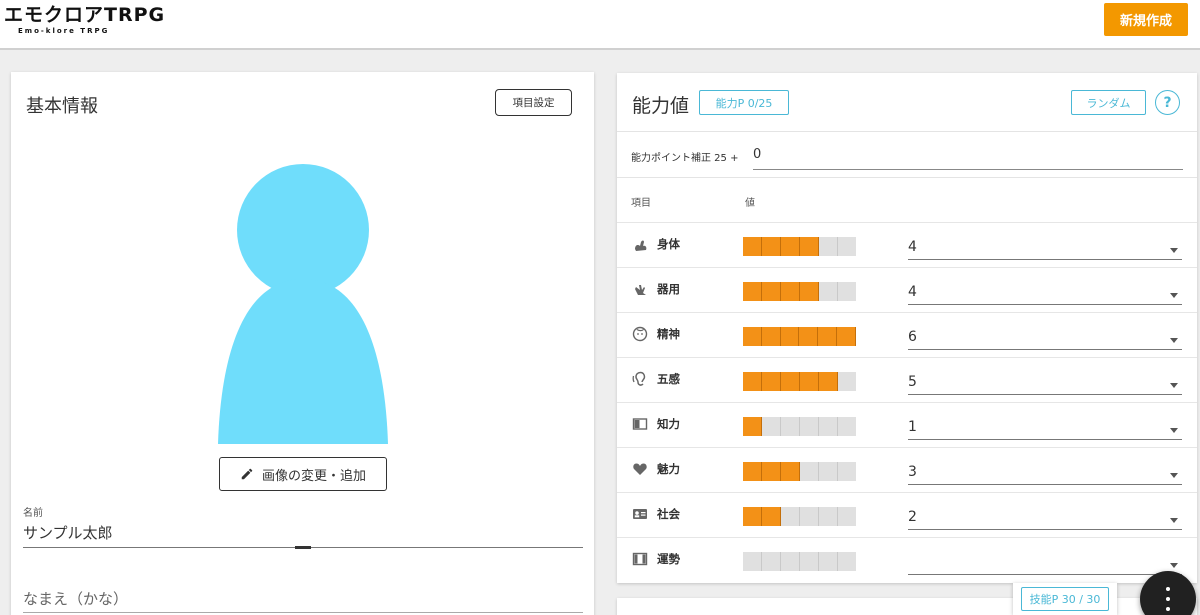 This screenshot has height=615, width=1200. Describe the element at coordinates (907, 379) in the screenshot. I see `ability-row: 五感 5` at that location.